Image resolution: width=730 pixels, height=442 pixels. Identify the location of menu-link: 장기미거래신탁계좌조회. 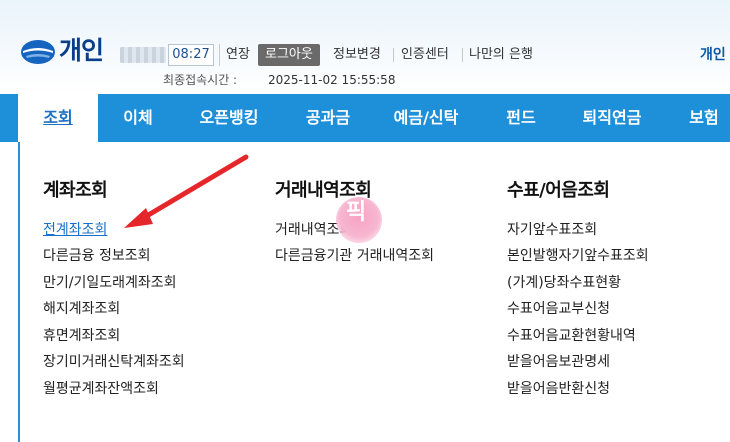
(114, 362).